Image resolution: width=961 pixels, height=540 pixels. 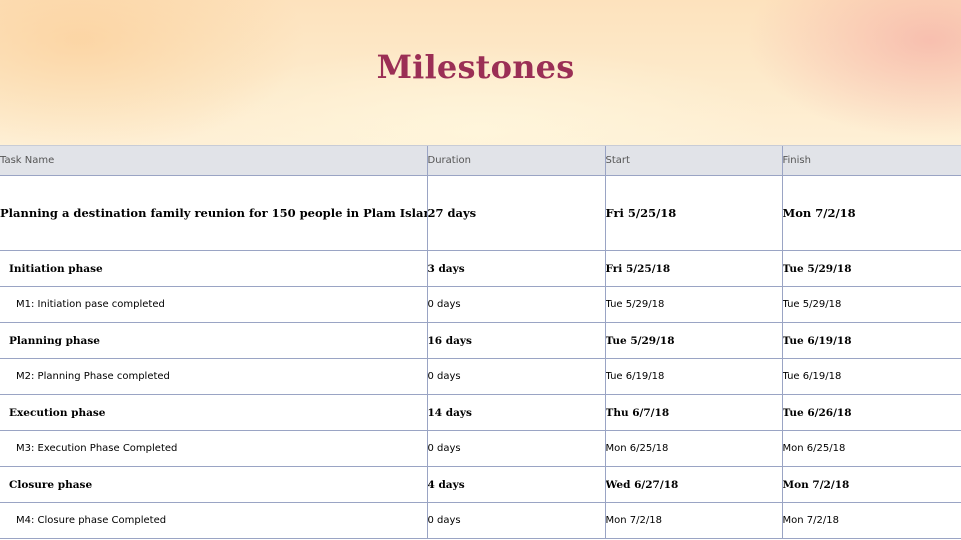 What do you see at coordinates (213, 448) in the screenshot?
I see `task-name-cell: M3: Execution Phase Completed` at bounding box center [213, 448].